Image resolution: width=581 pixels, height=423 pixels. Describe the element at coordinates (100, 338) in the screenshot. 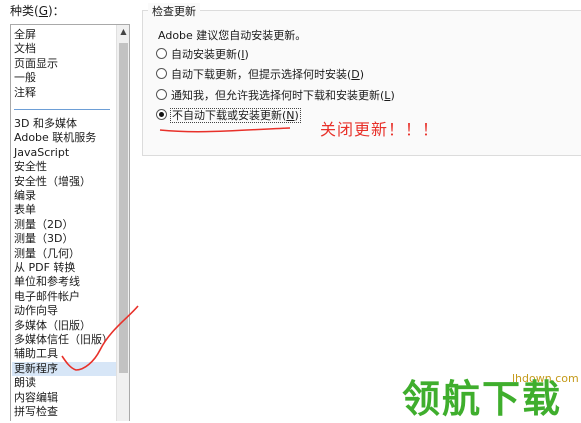

I see `annotation-check-mark` at that location.